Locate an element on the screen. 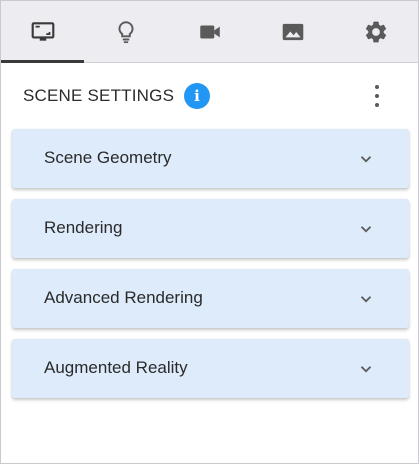 This screenshot has height=464, width=419. tab-display is located at coordinates (43, 32).